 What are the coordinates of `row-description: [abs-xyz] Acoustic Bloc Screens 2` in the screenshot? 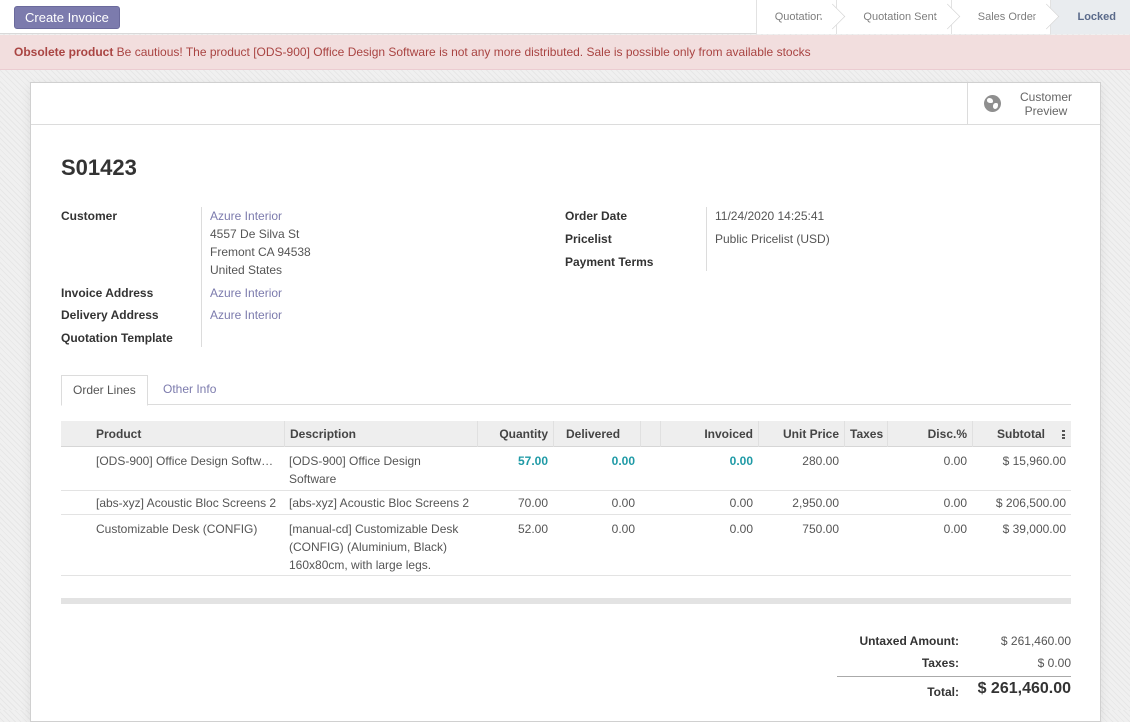 It's located at (379, 503).